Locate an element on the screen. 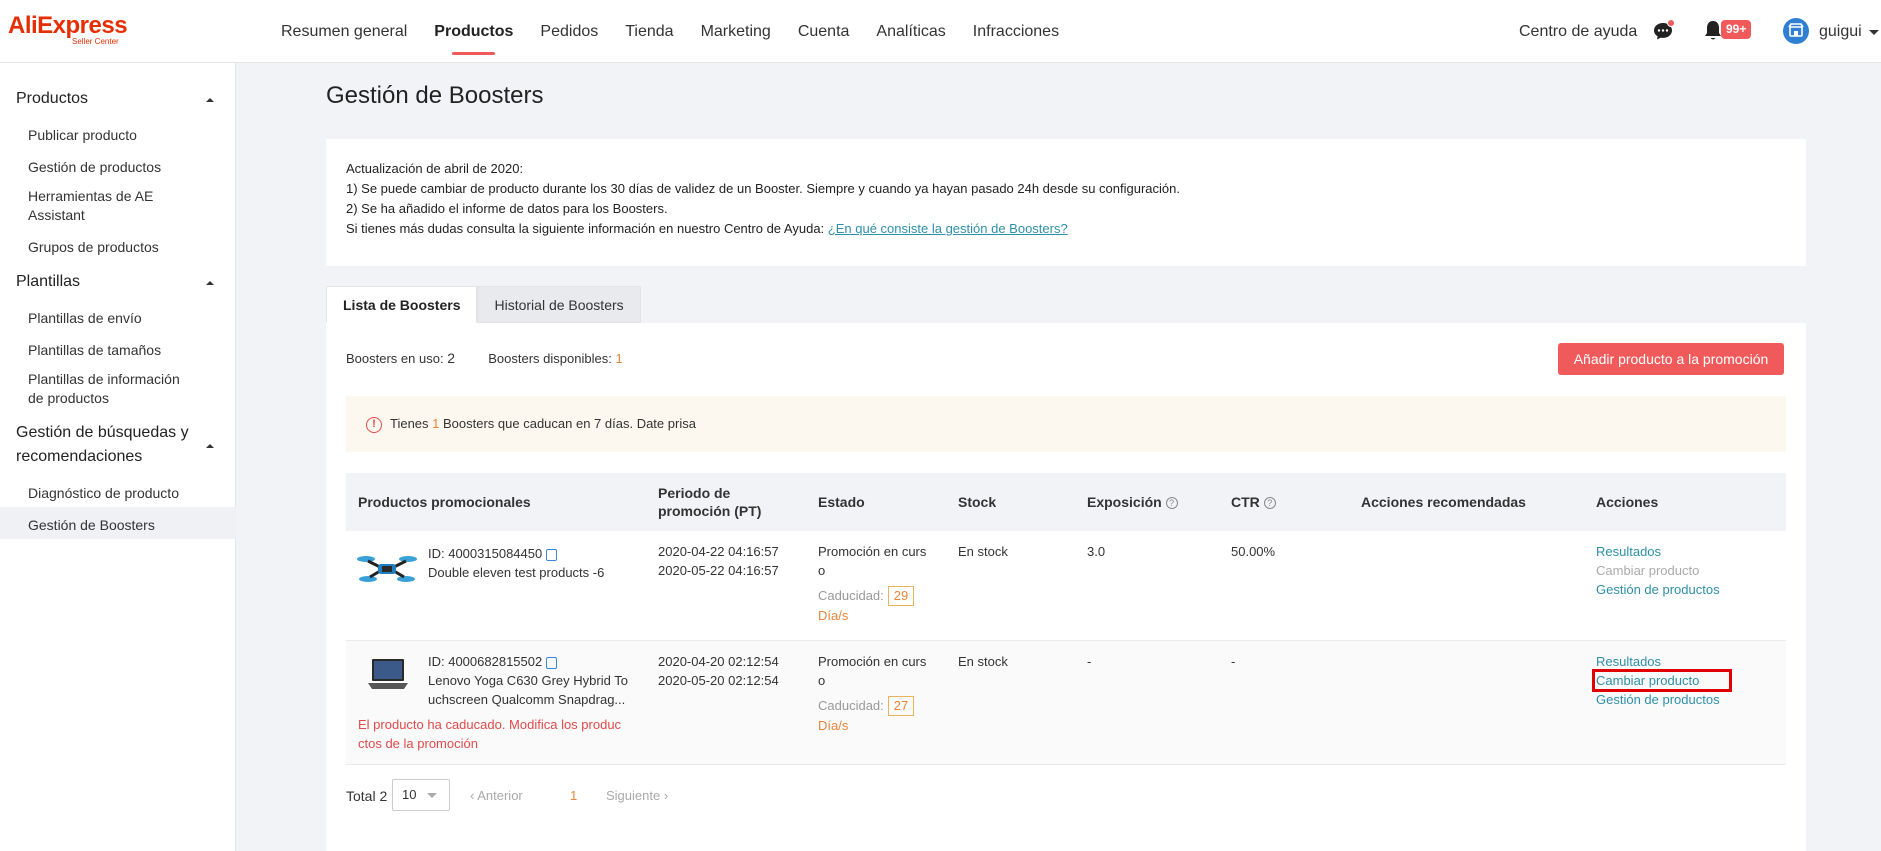 Image resolution: width=1881 pixels, height=851 pixels. prev-label: Anterior is located at coordinates (500, 795).